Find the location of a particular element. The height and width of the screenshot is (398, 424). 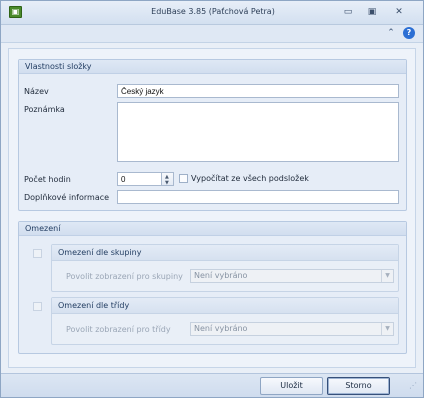

allow-groups-label: Povolit zobrazení pro skupiny is located at coordinates (124, 276).